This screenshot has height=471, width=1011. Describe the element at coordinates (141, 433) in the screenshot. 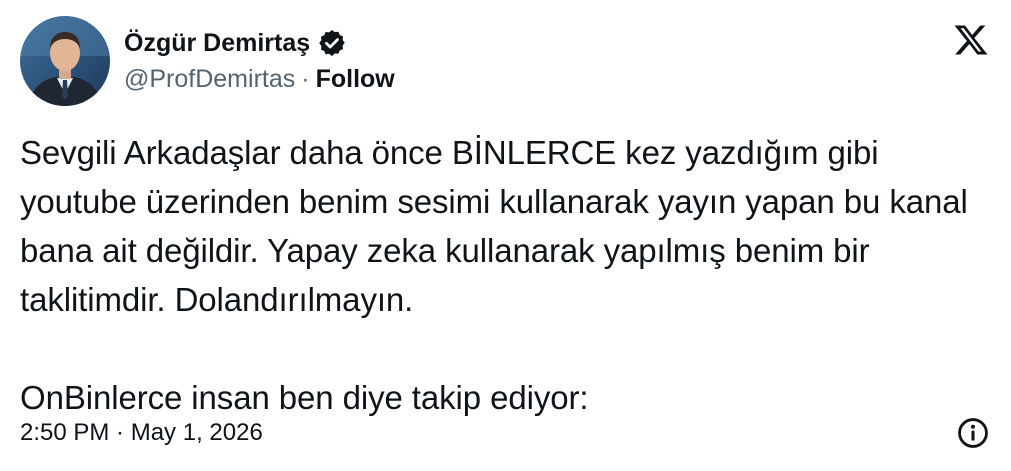

I see `timestamp: 2:50 PM · May 1, 2026` at that location.